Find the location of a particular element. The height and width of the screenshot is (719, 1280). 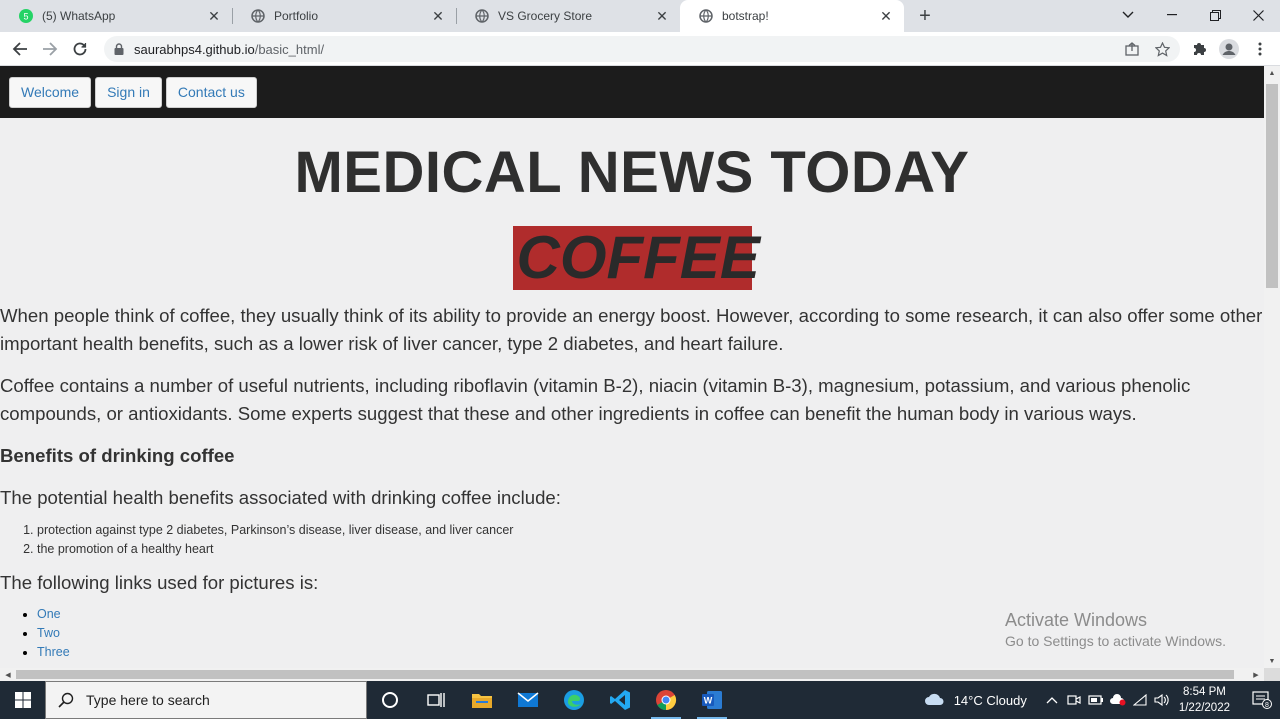

list-item: the promotion of a healthy heart is located at coordinates (650, 549).